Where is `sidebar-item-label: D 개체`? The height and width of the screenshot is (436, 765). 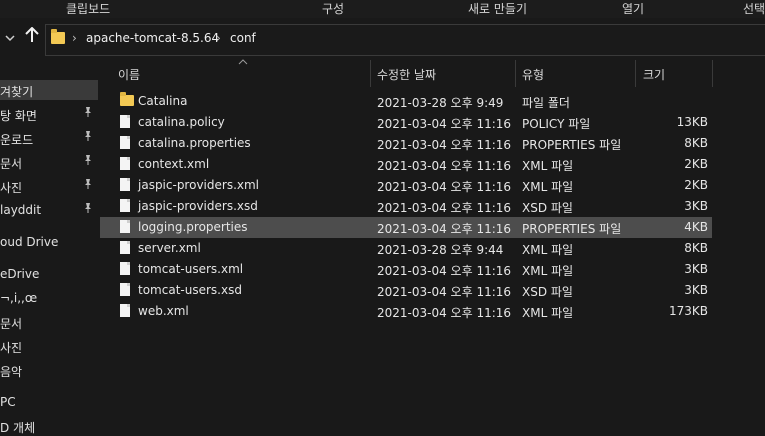 sidebar-item-label: D 개체 is located at coordinates (18, 428).